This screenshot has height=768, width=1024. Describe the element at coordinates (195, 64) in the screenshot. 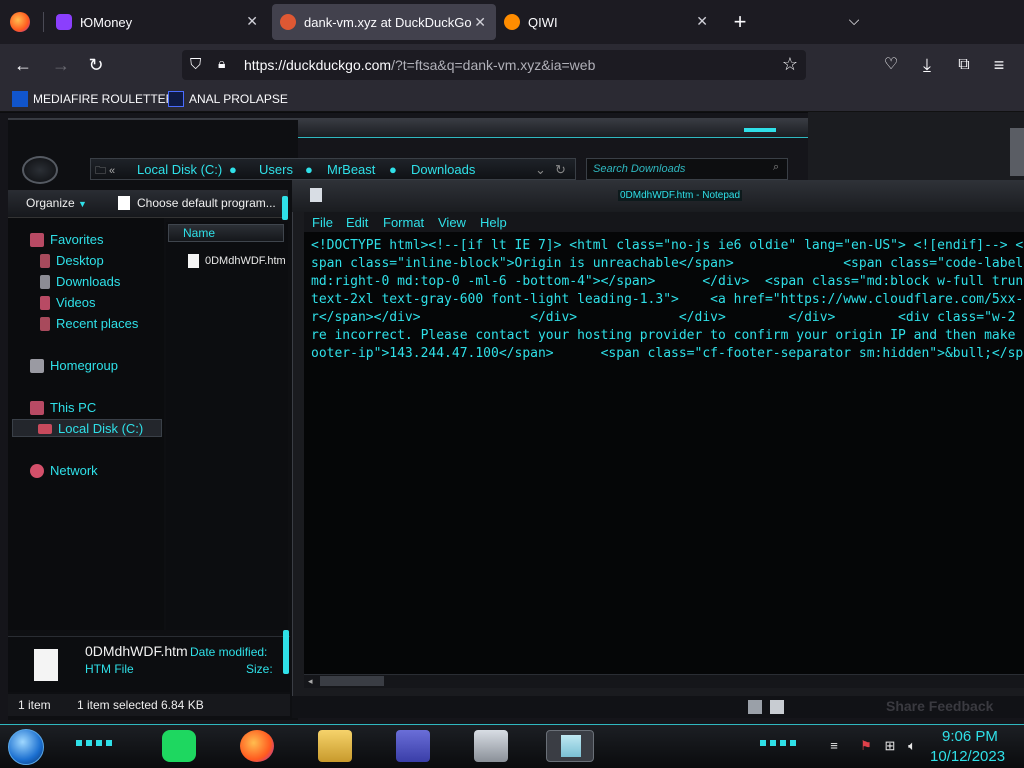

I see `shield-icon: ⛉` at that location.